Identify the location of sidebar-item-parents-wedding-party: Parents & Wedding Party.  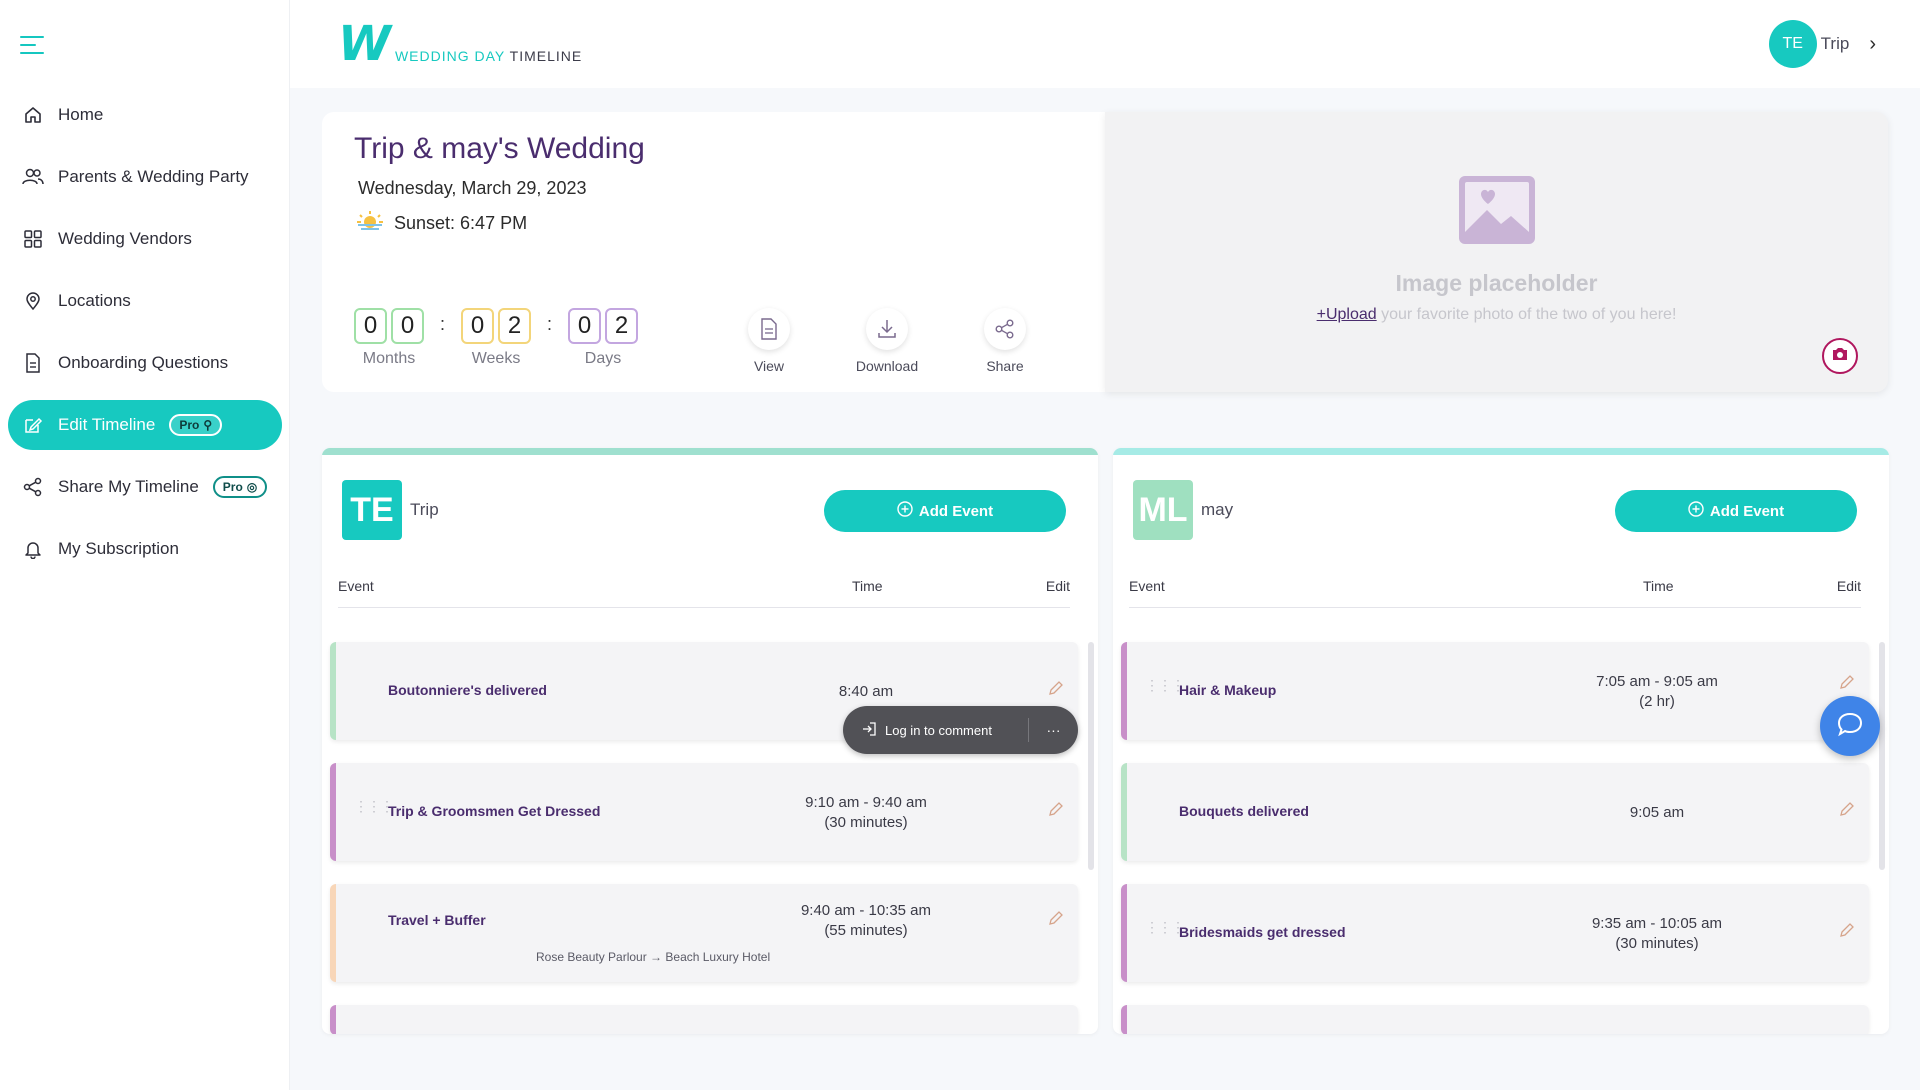
(145, 177).